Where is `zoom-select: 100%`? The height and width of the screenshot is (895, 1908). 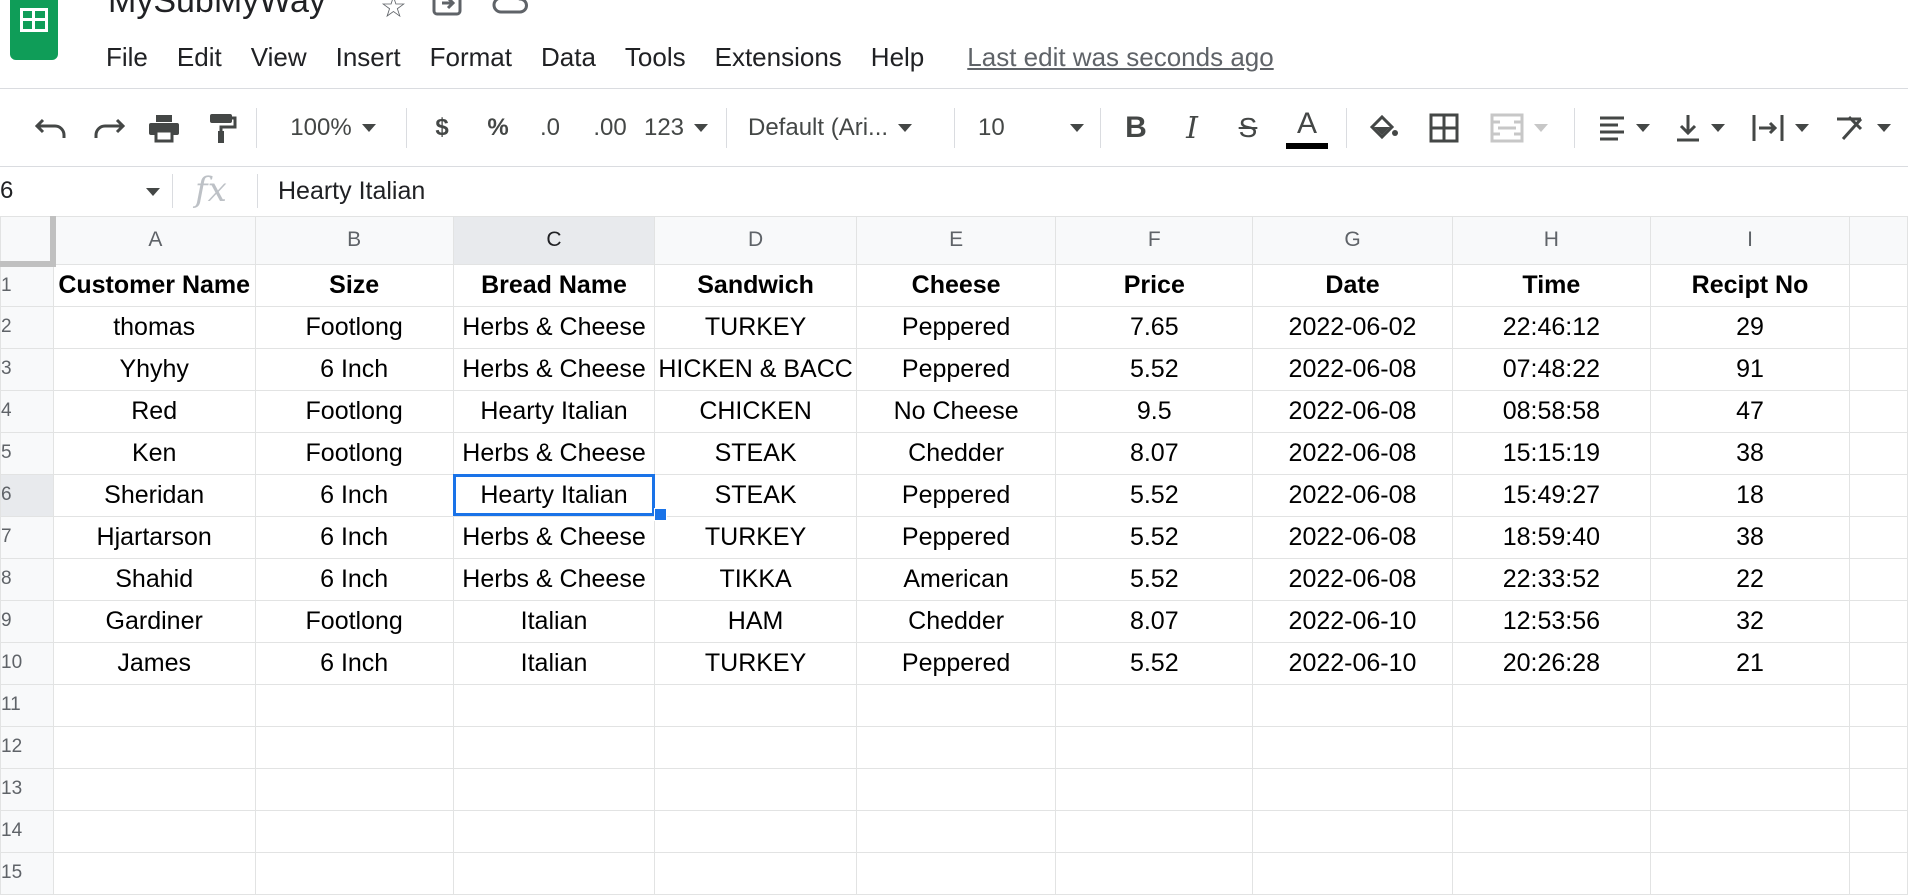
zoom-select: 100% is located at coordinates (333, 128).